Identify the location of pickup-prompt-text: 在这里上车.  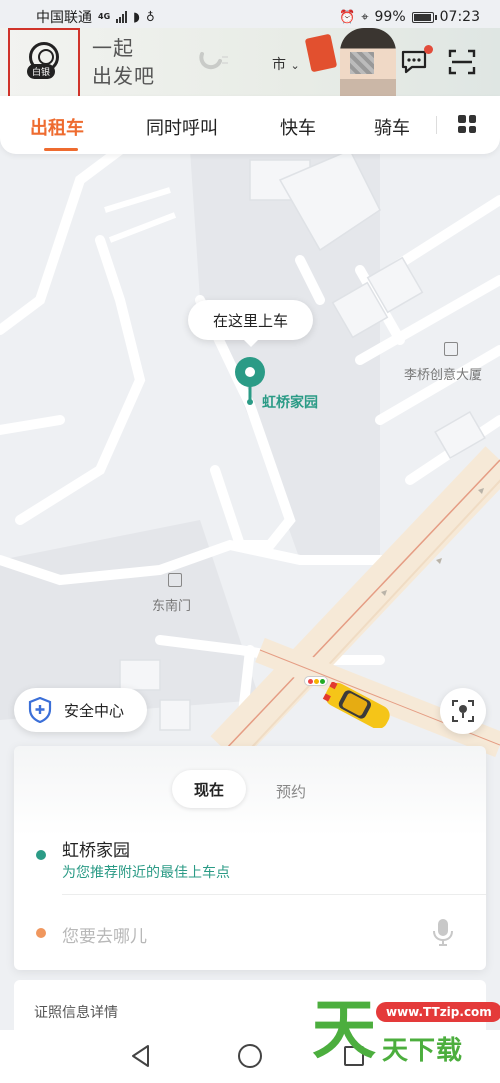
(250, 320).